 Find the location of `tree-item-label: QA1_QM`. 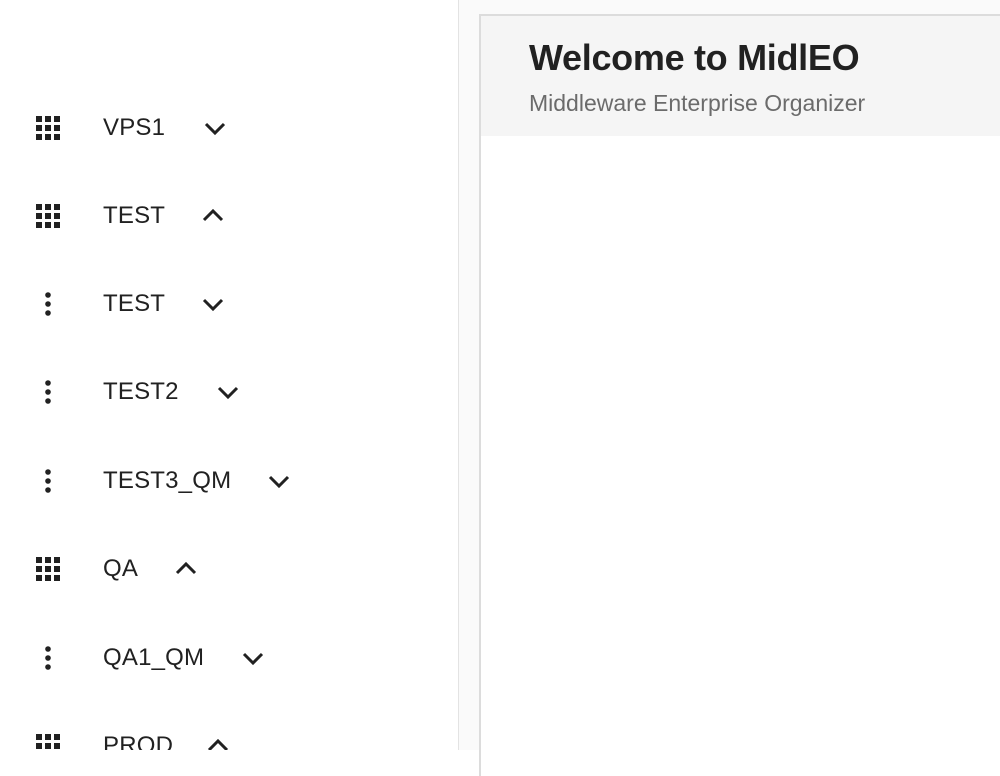

tree-item-label: QA1_QM is located at coordinates (154, 657).